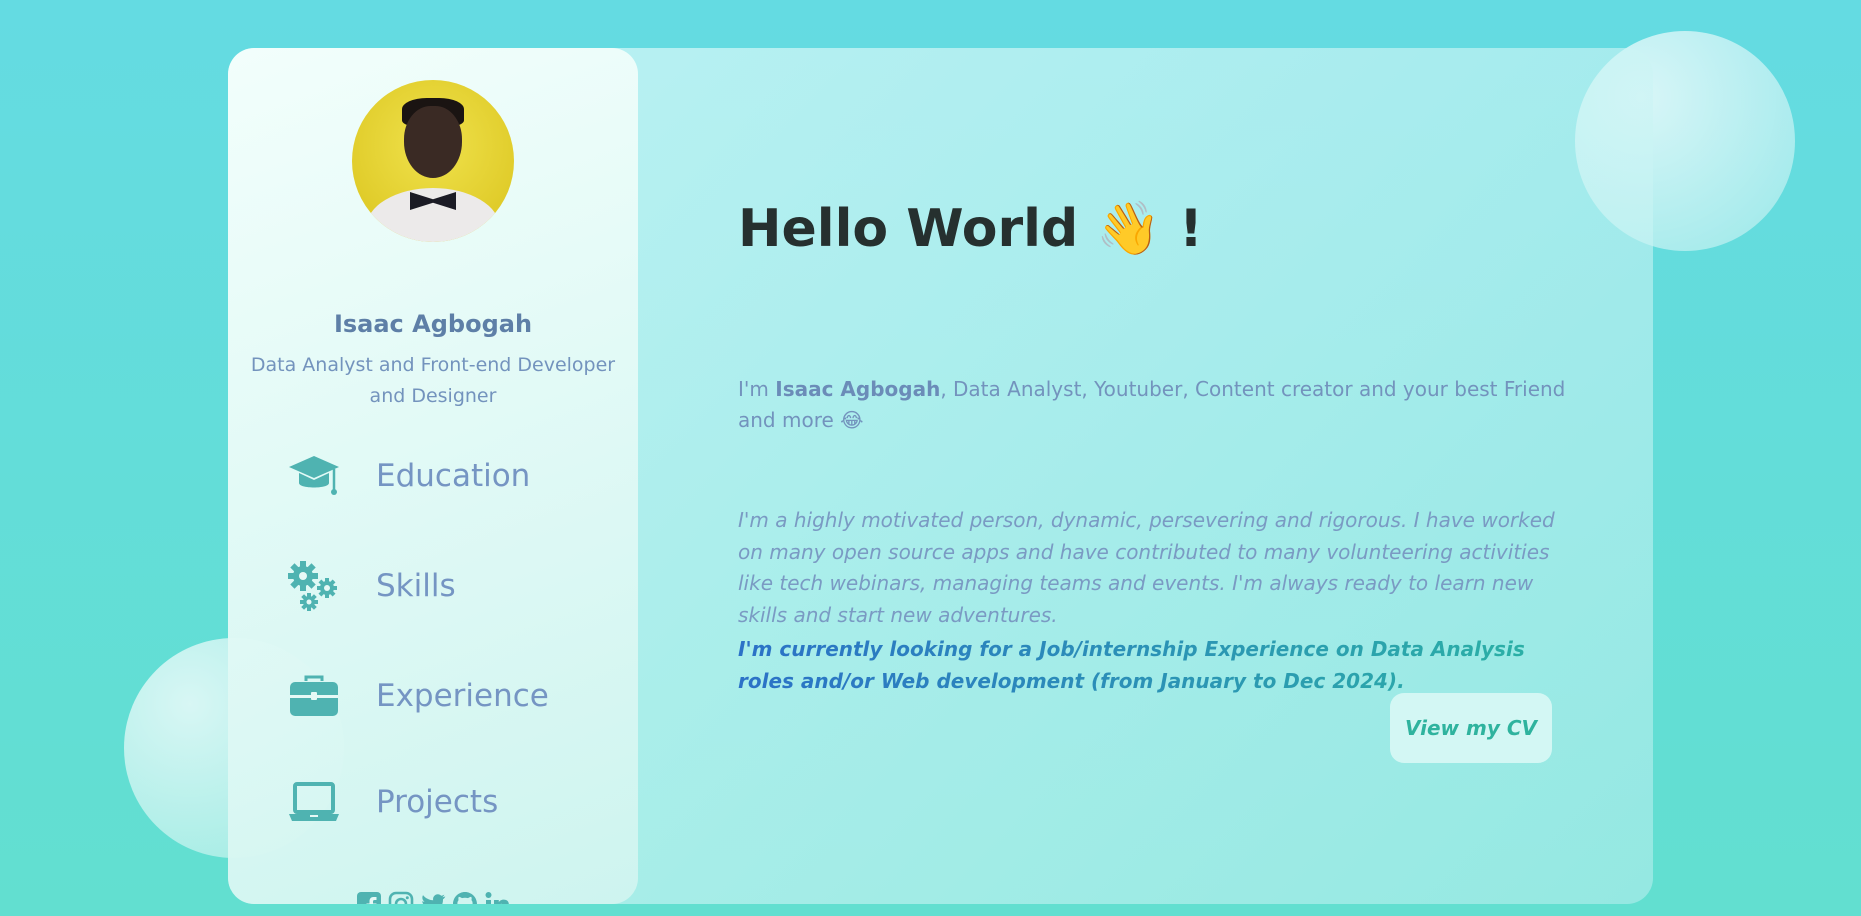  I want to click on instagram-icon, so click(401, 897).